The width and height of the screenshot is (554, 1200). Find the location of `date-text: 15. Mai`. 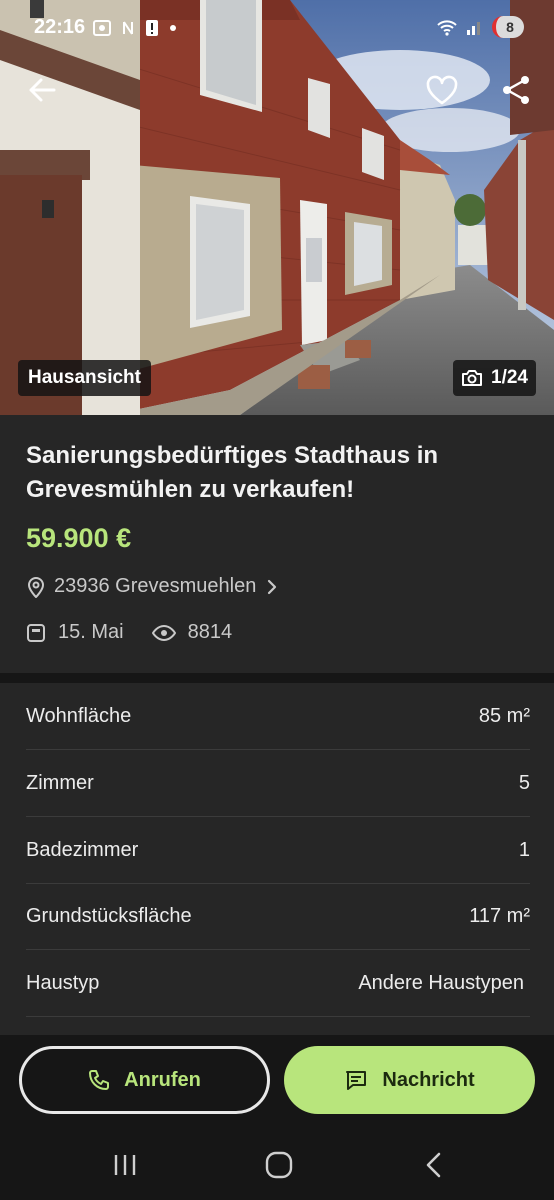

date-text: 15. Mai is located at coordinates (91, 632).